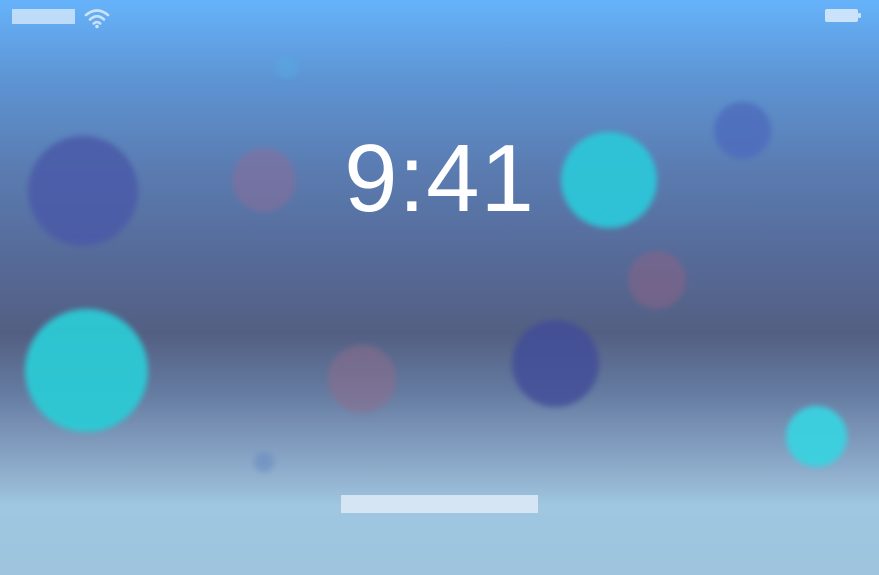  Describe the element at coordinates (439, 17) in the screenshot. I see `status-bar` at that location.